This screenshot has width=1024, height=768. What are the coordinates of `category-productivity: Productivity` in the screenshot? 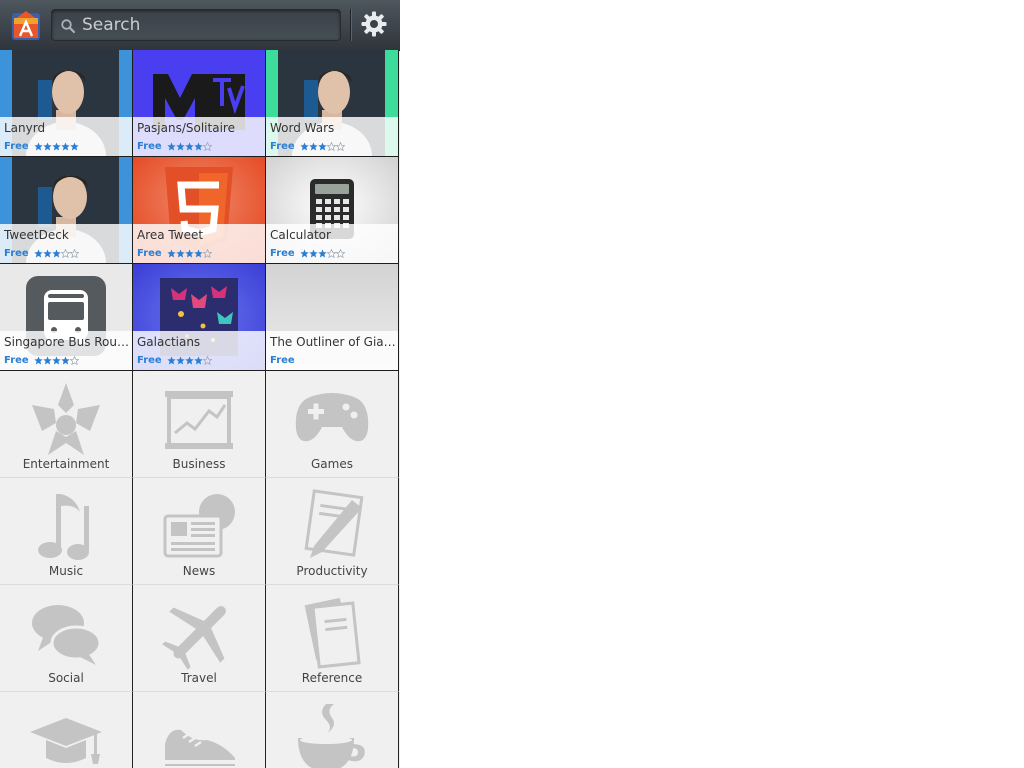 It's located at (332, 531).